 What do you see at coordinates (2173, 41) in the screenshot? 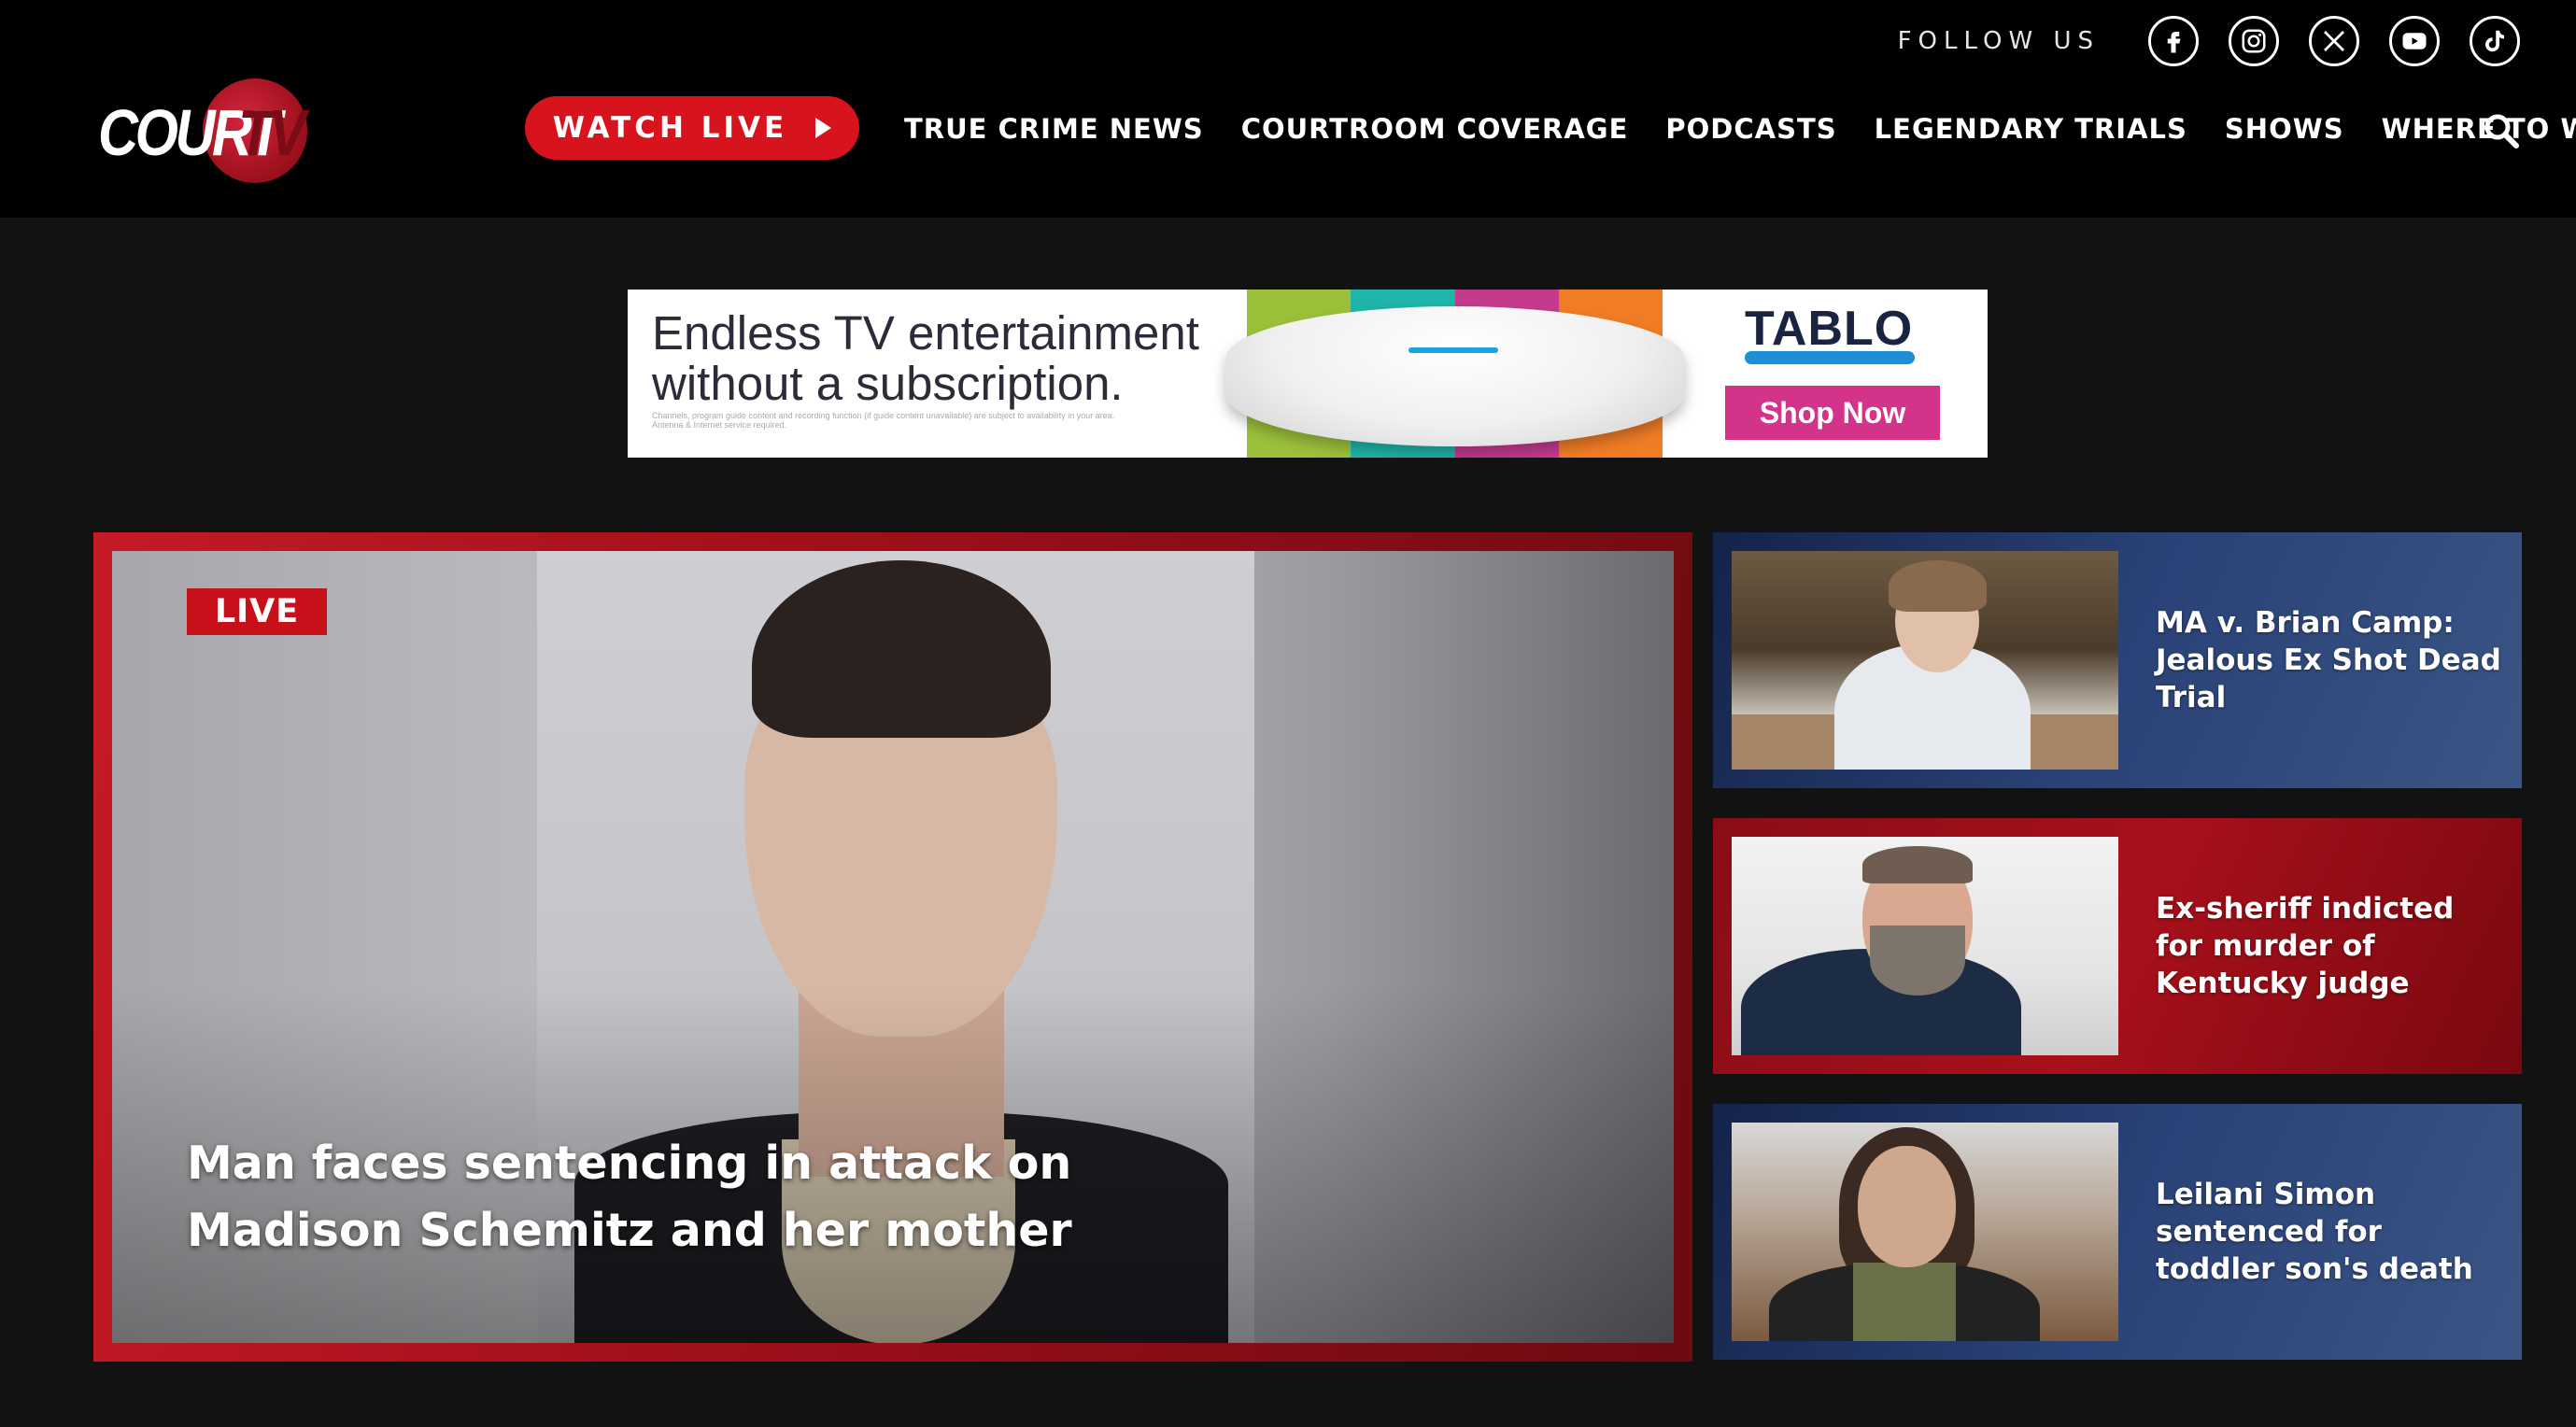
I see `facebook-icon` at bounding box center [2173, 41].